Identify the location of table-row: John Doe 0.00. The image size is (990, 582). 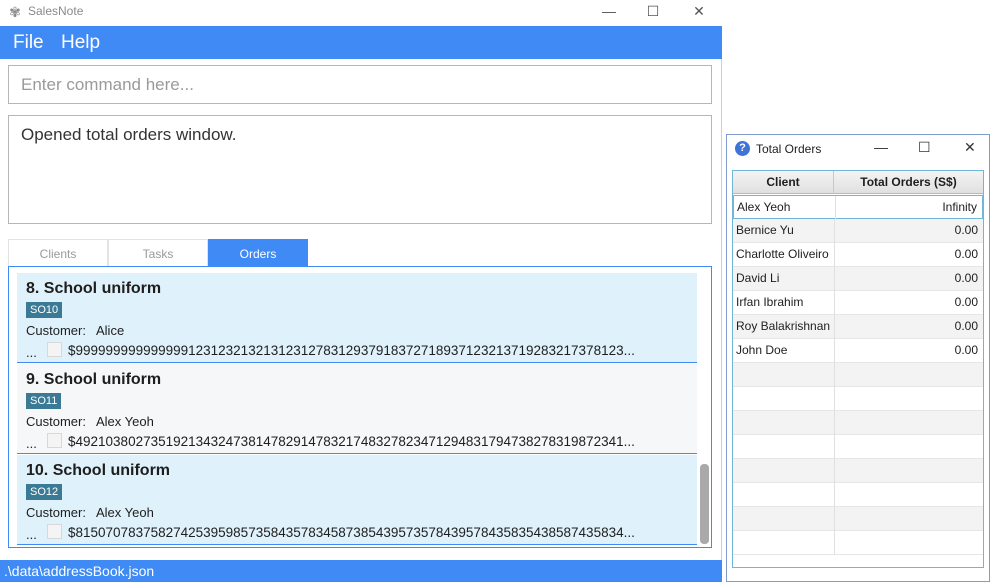
(858, 351).